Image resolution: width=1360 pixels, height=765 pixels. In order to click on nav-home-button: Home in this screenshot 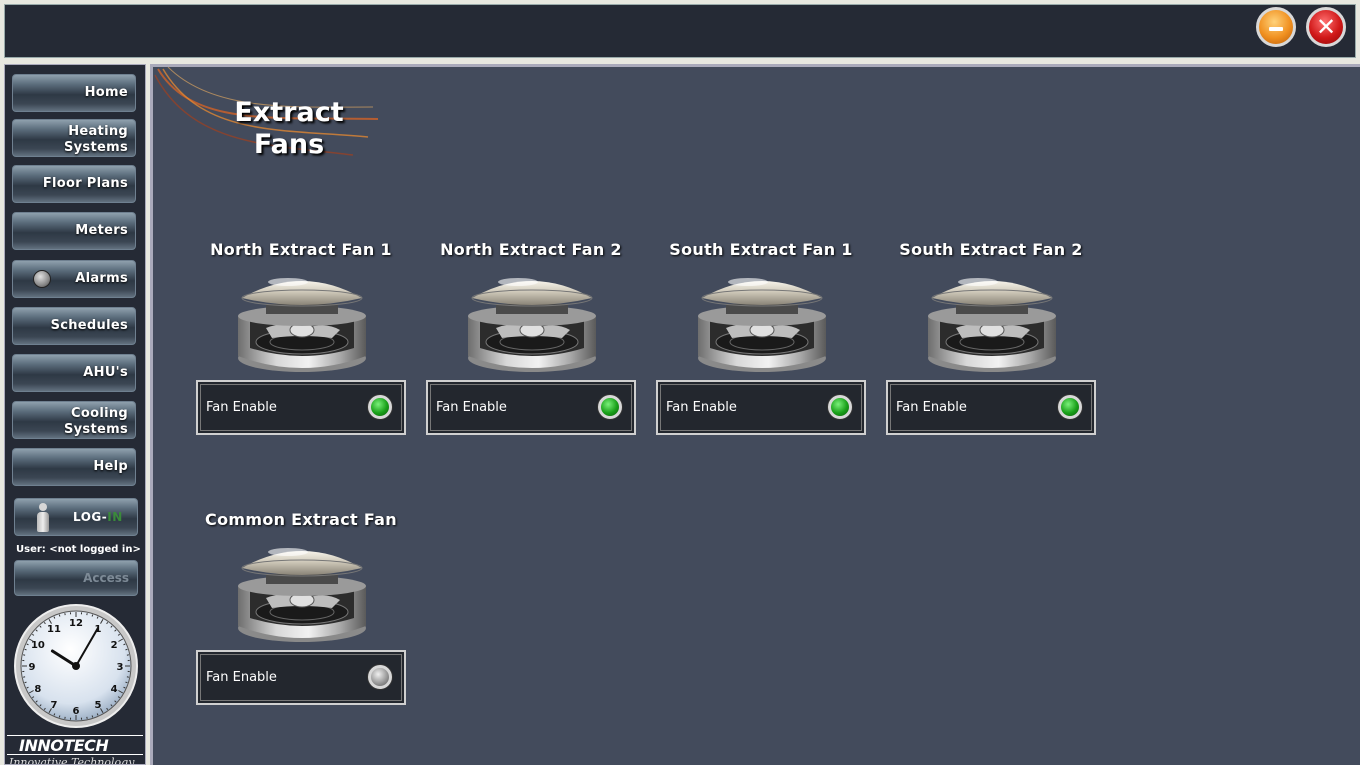, I will do `click(74, 93)`.